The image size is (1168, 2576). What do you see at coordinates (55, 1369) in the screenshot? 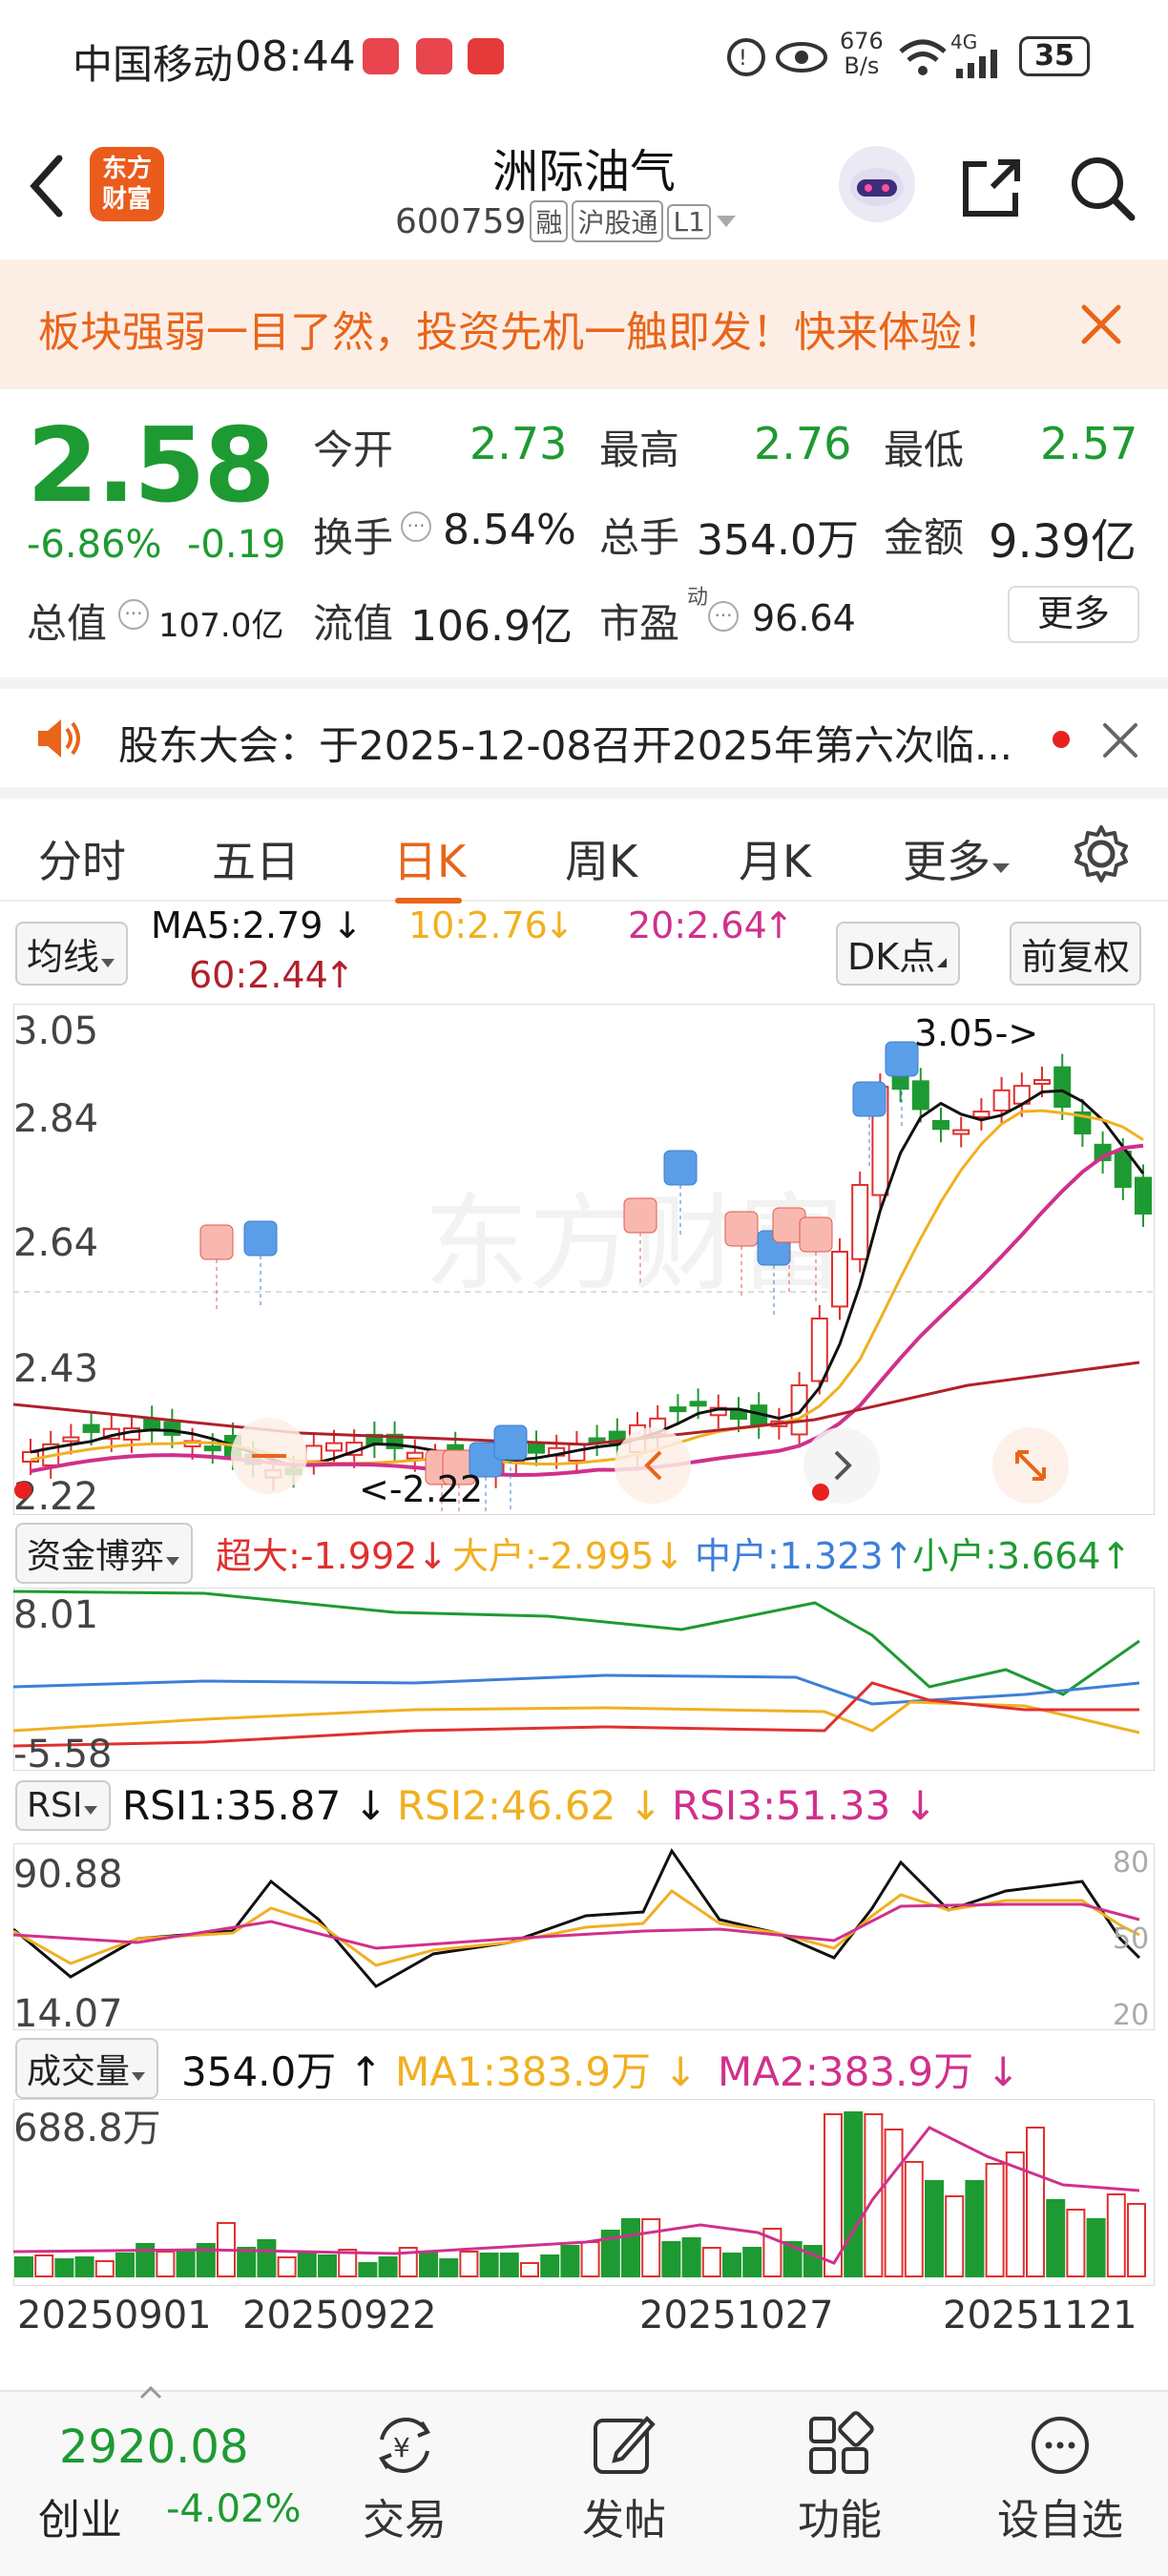
I see `y-axis-label: 2.43` at bounding box center [55, 1369].